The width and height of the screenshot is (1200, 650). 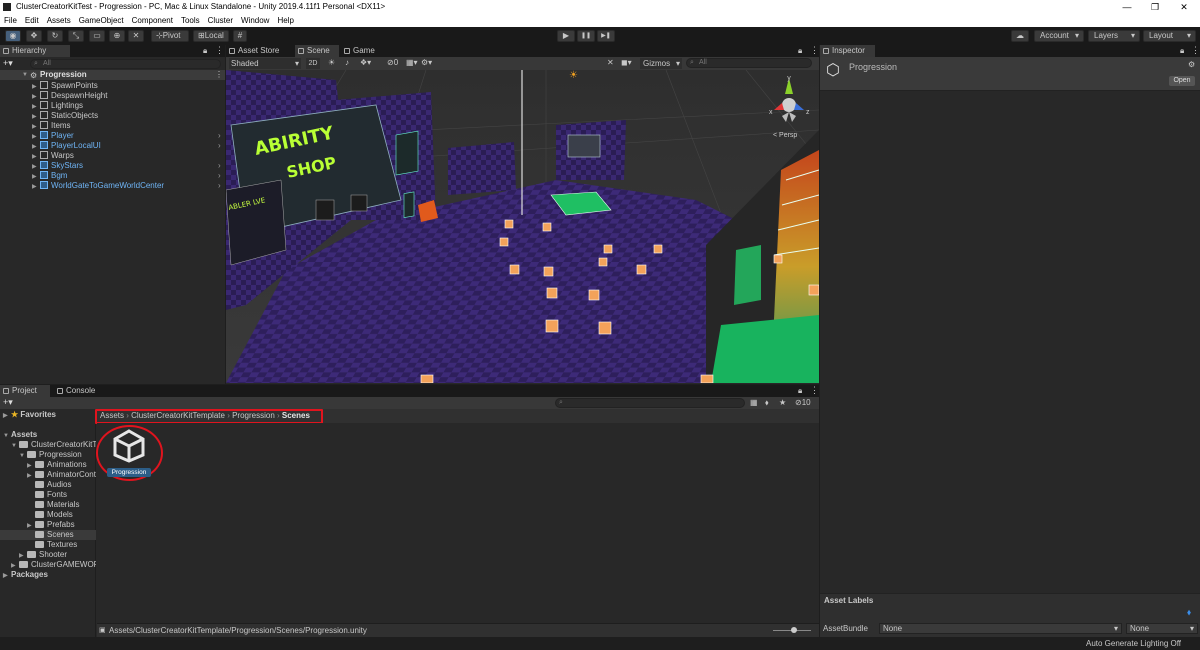 What do you see at coordinates (57, 166) in the screenshot?
I see `hierarchy-item: ▶ SkyStars` at bounding box center [57, 166].